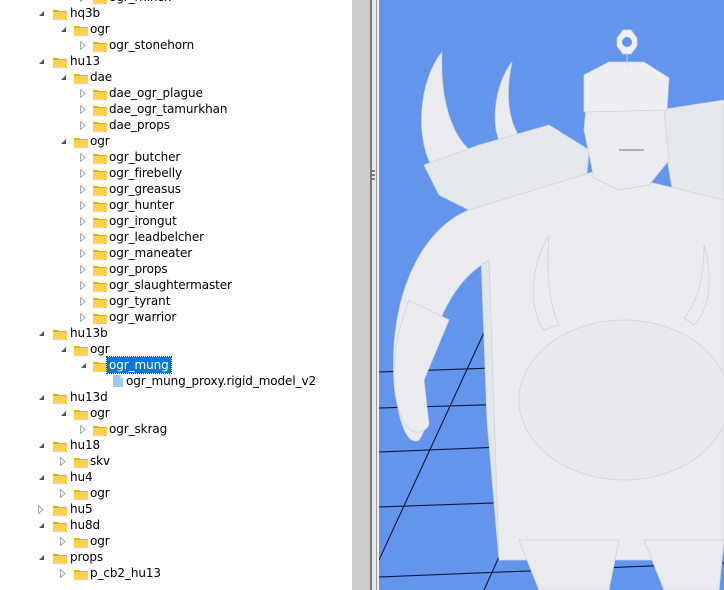 The image size is (724, 590). Describe the element at coordinates (176, 525) in the screenshot. I see `tree-folder-node: hu8d` at that location.